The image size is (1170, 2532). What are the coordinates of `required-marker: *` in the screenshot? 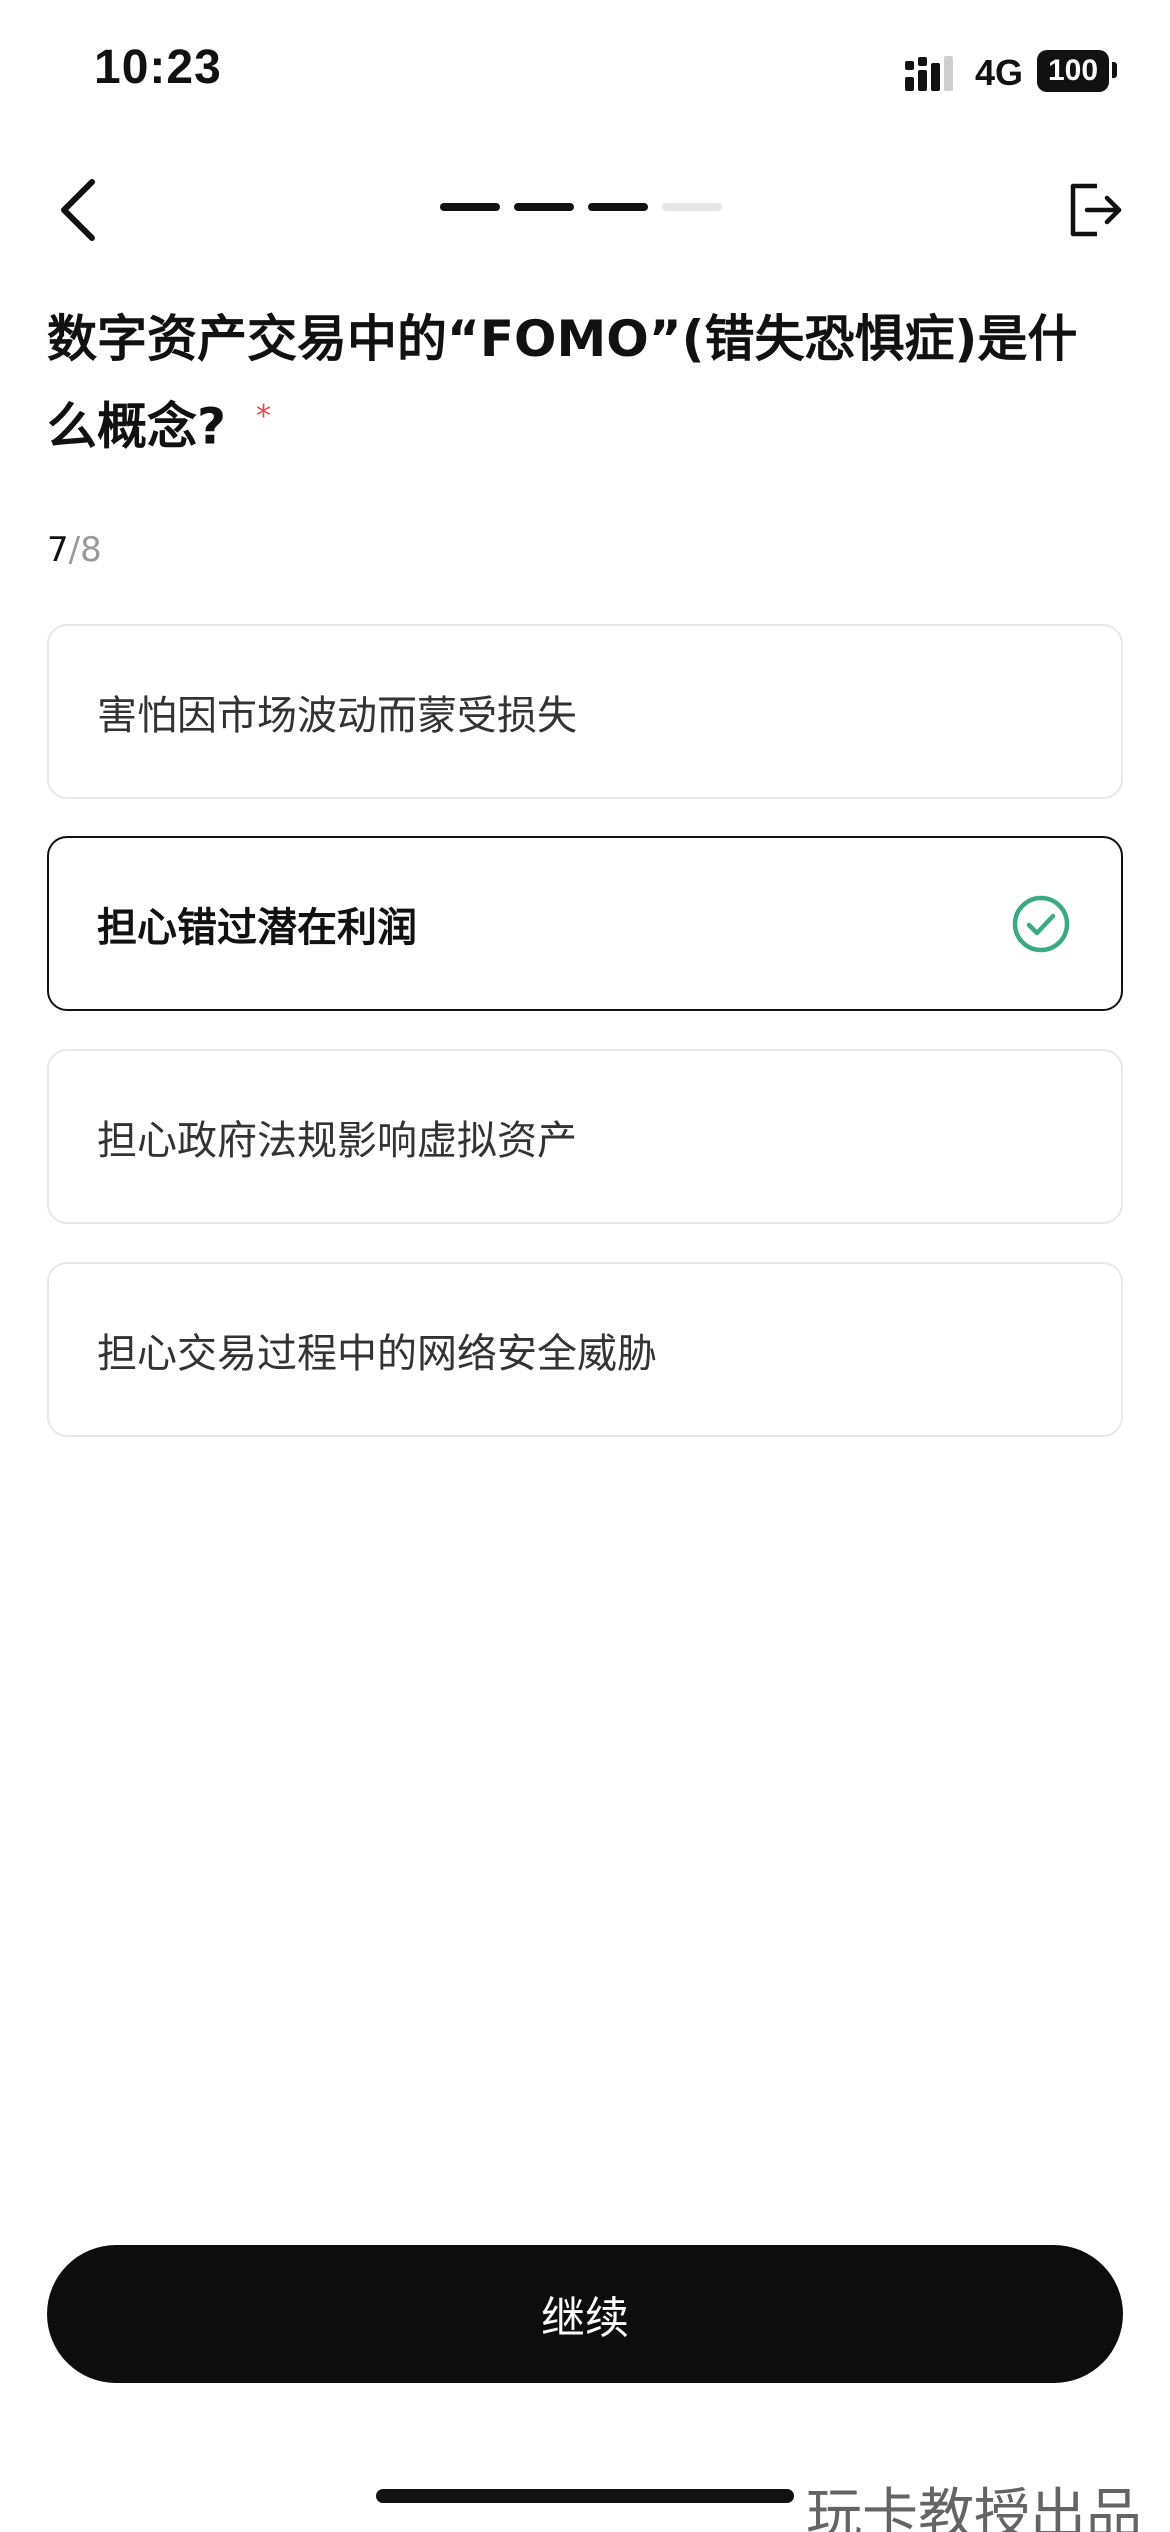 It's located at (264, 416).